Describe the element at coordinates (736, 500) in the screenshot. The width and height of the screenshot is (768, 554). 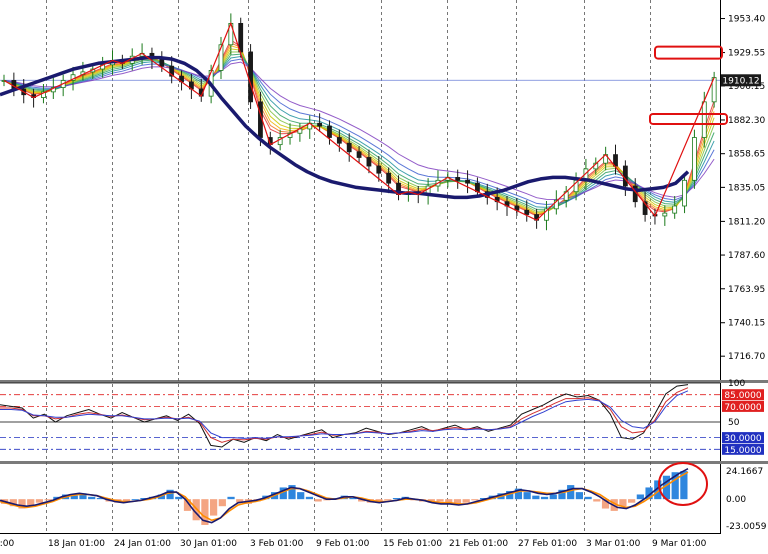
I see `macd-y-tick-label: 0.00` at that location.